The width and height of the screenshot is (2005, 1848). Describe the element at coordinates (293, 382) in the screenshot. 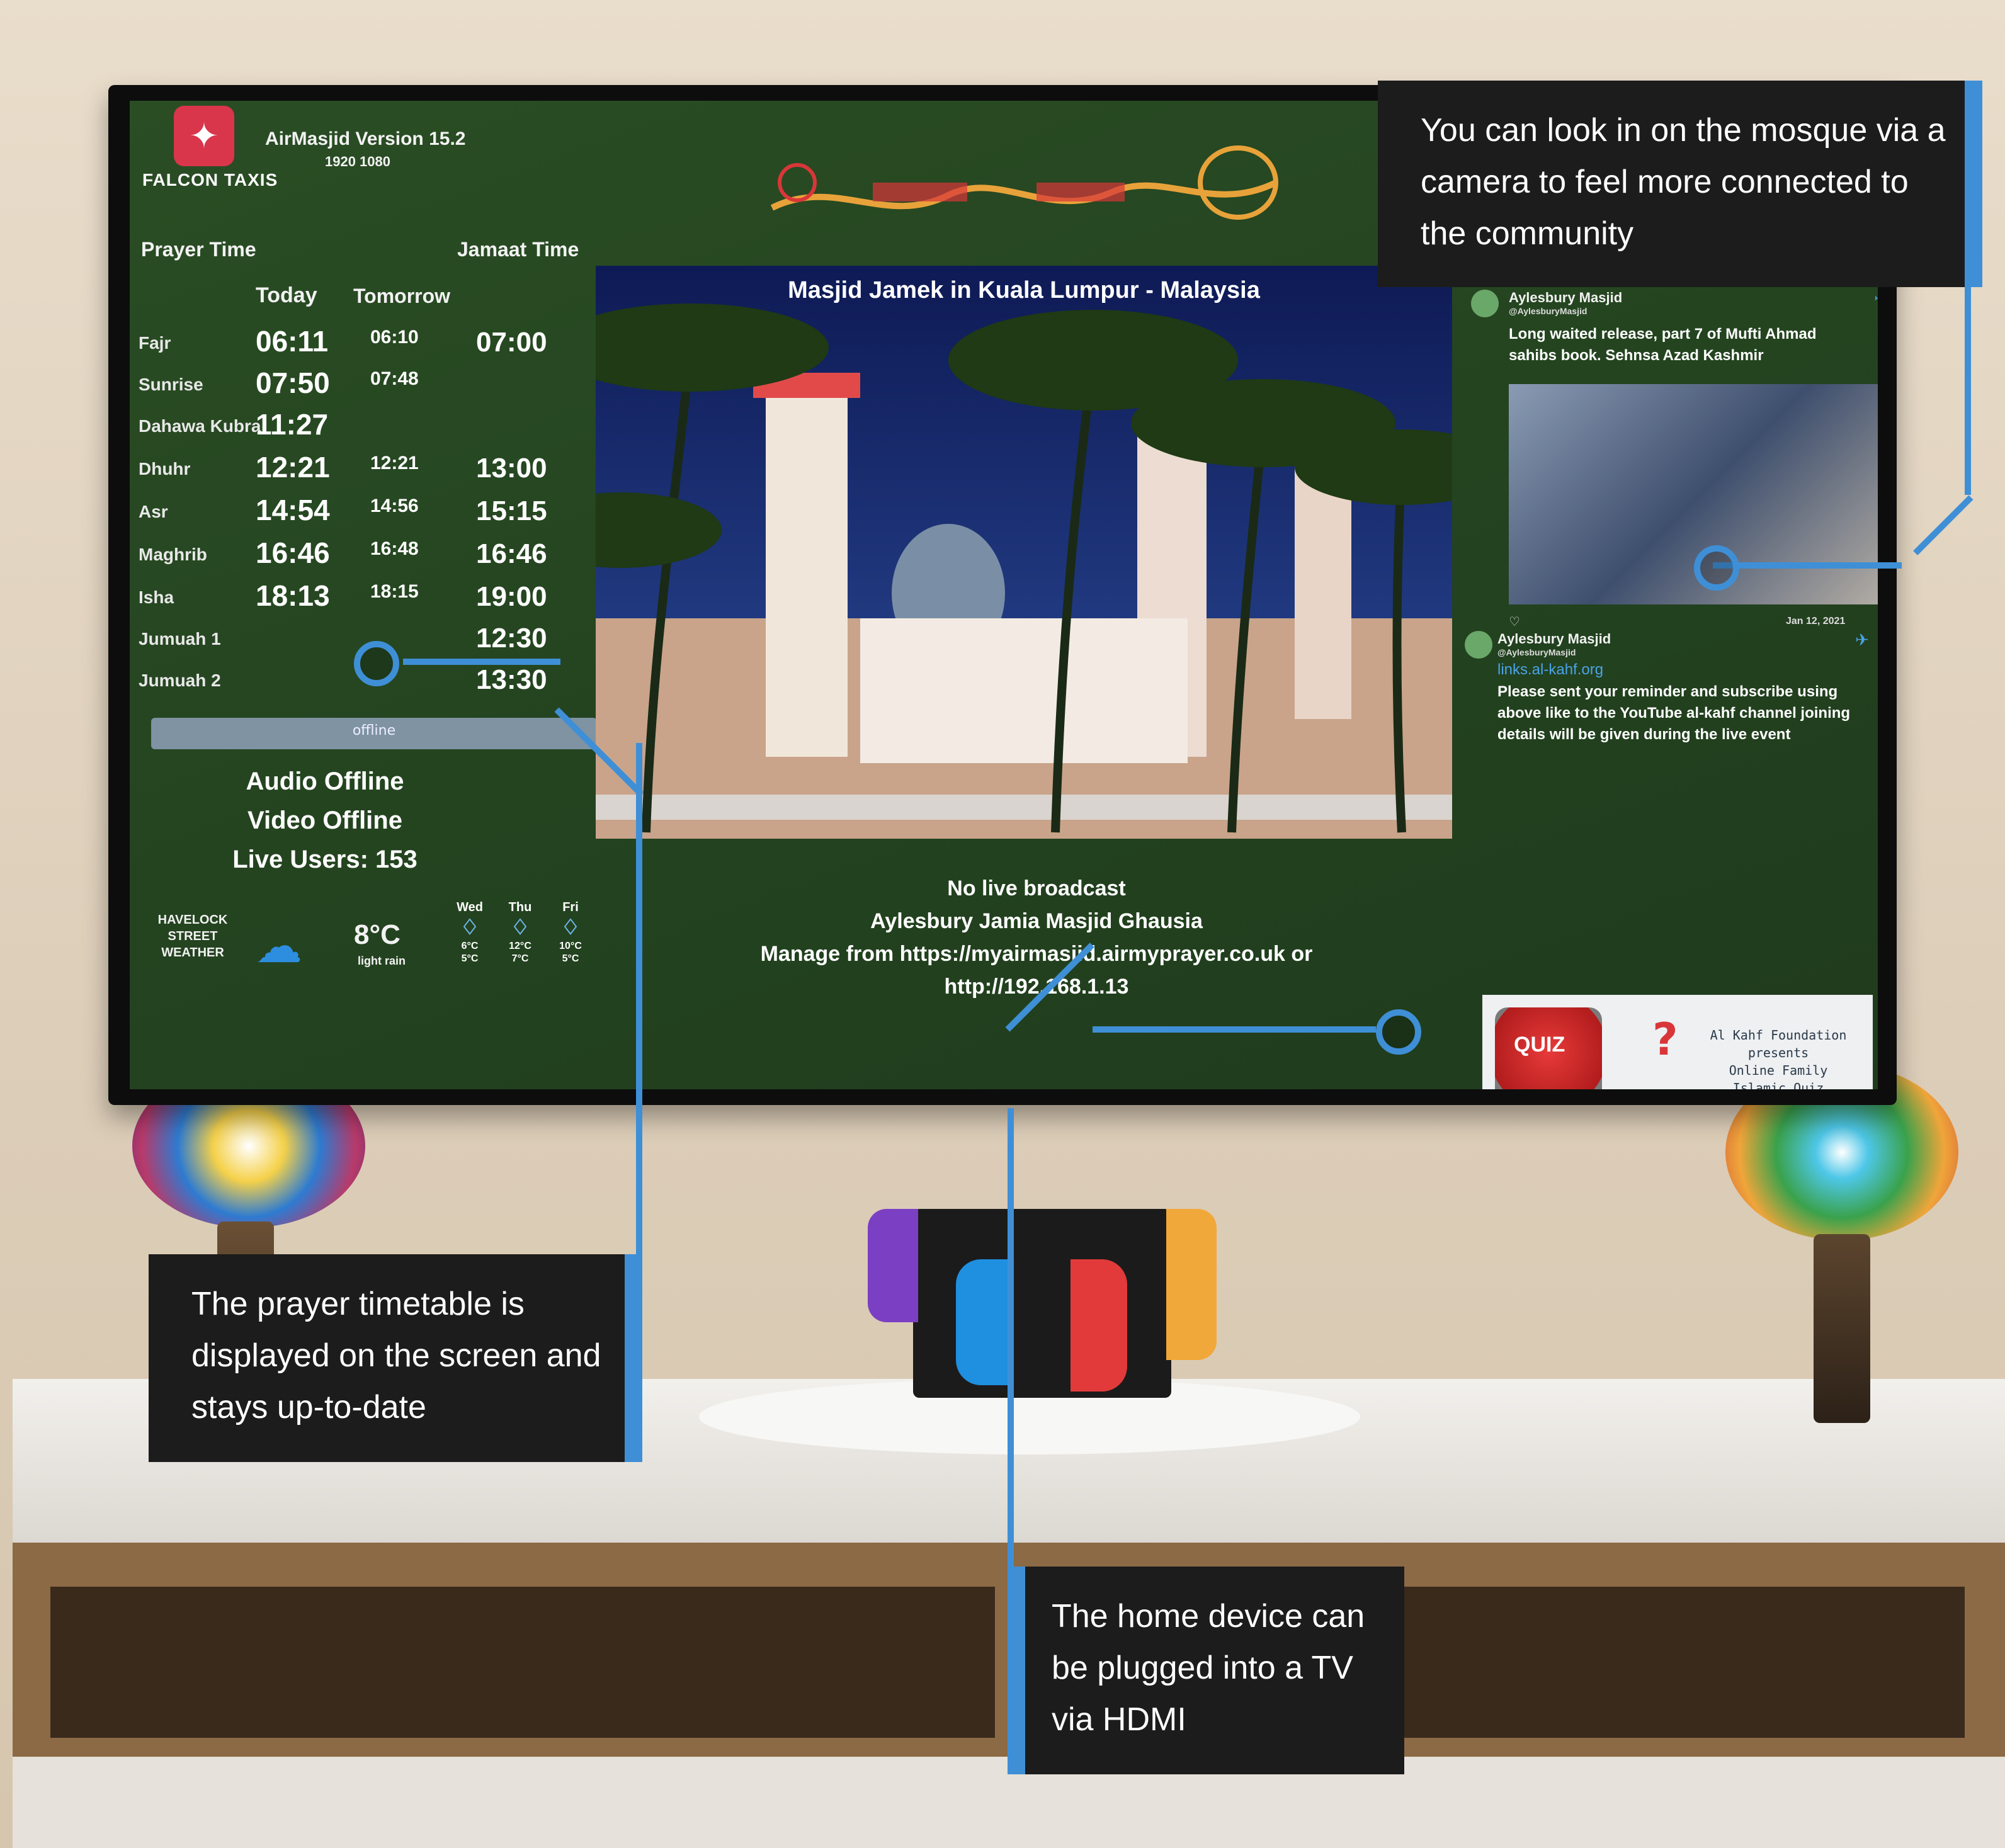

I see `prayer-today-time: 07:50` at that location.